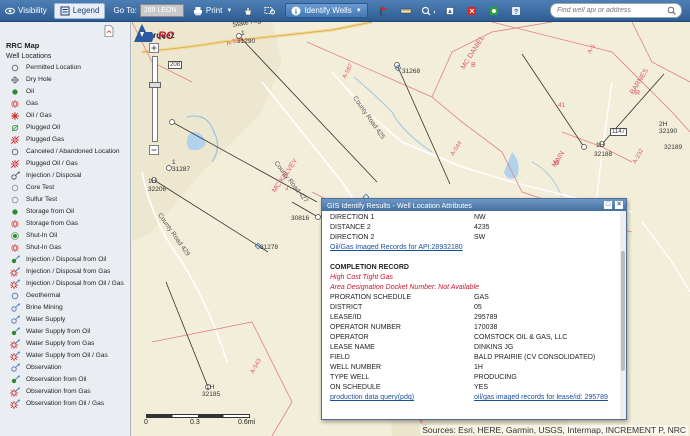 The image size is (690, 436). What do you see at coordinates (67, 355) in the screenshot?
I see `legend-item-label: Water Supply from Oil / Gas` at bounding box center [67, 355].